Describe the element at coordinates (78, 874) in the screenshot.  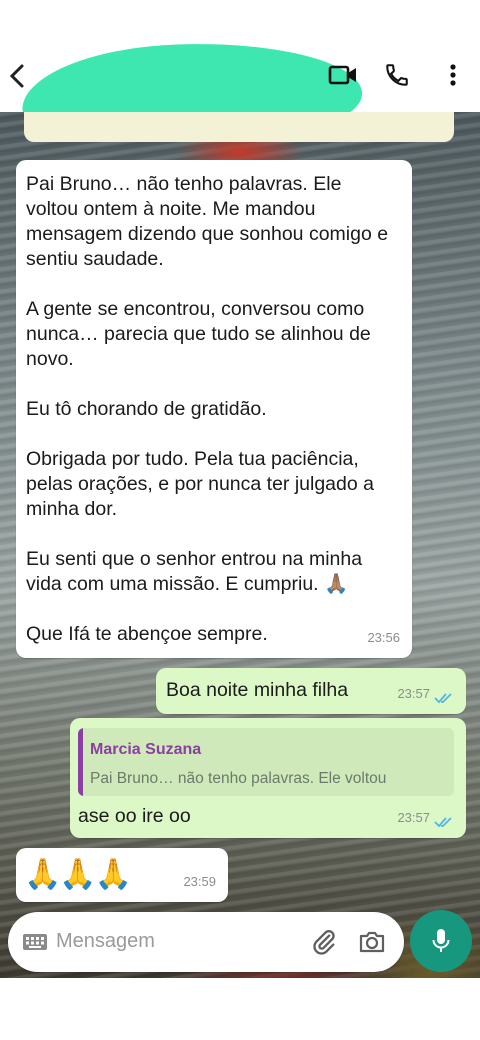
I see `message-emoji: 🙏🙏🙏` at that location.